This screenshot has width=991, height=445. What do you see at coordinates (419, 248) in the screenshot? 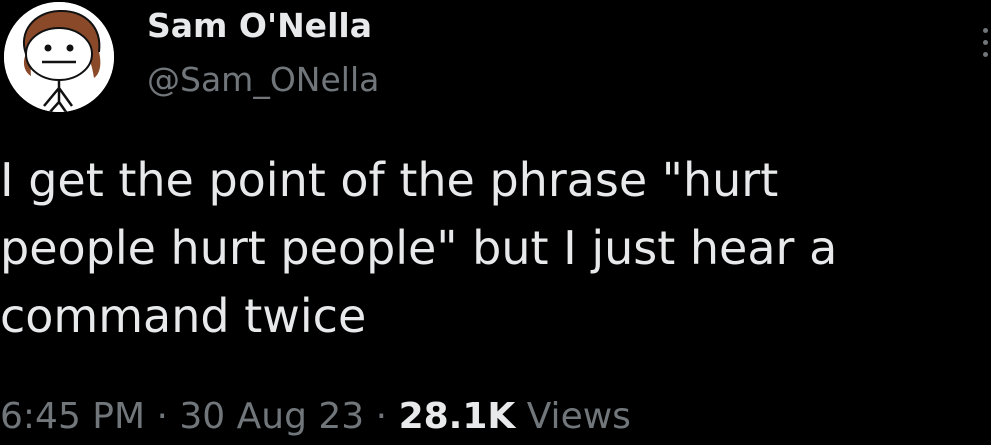
I see `tweet-text-line: people hurt people" but I just hear a` at bounding box center [419, 248].